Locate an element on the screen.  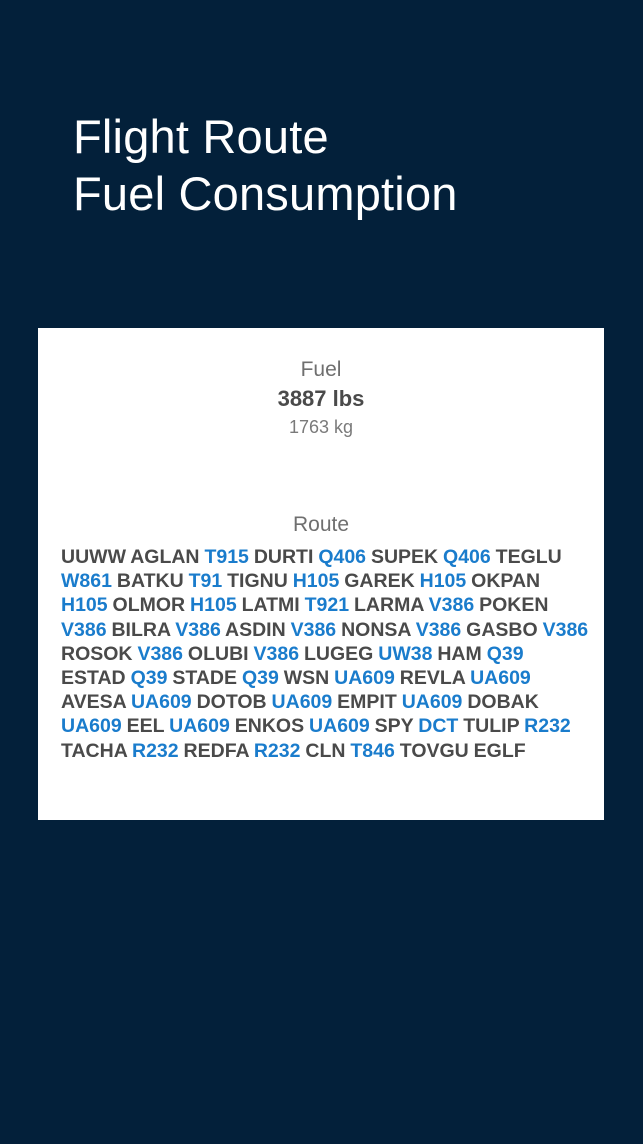
route-waypoint: TIGNU is located at coordinates (257, 581).